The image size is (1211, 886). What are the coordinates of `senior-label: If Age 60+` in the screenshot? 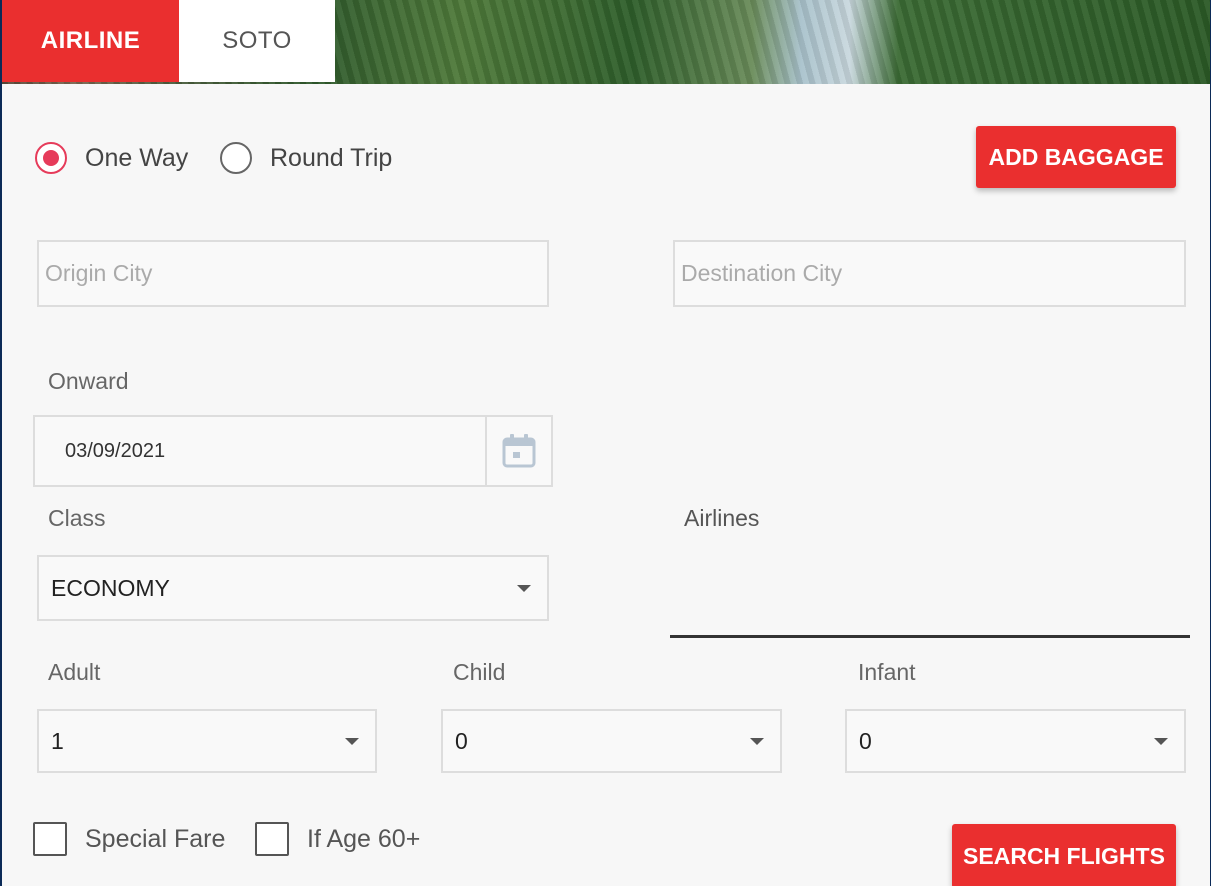 It's located at (364, 838).